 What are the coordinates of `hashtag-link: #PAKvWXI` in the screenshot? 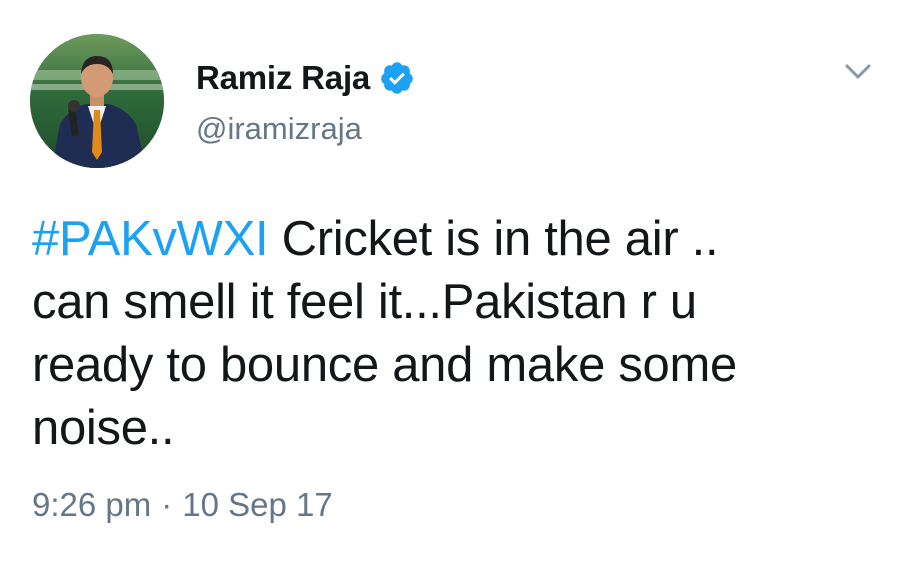 It's located at (150, 239).